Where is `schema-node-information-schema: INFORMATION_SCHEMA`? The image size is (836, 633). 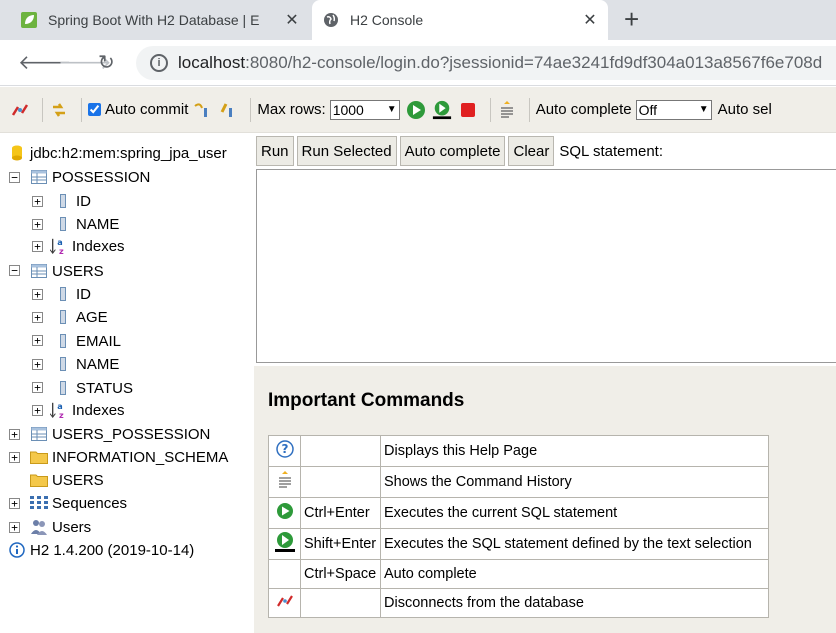 schema-node-information-schema: INFORMATION_SCHEMA is located at coordinates (129, 457).